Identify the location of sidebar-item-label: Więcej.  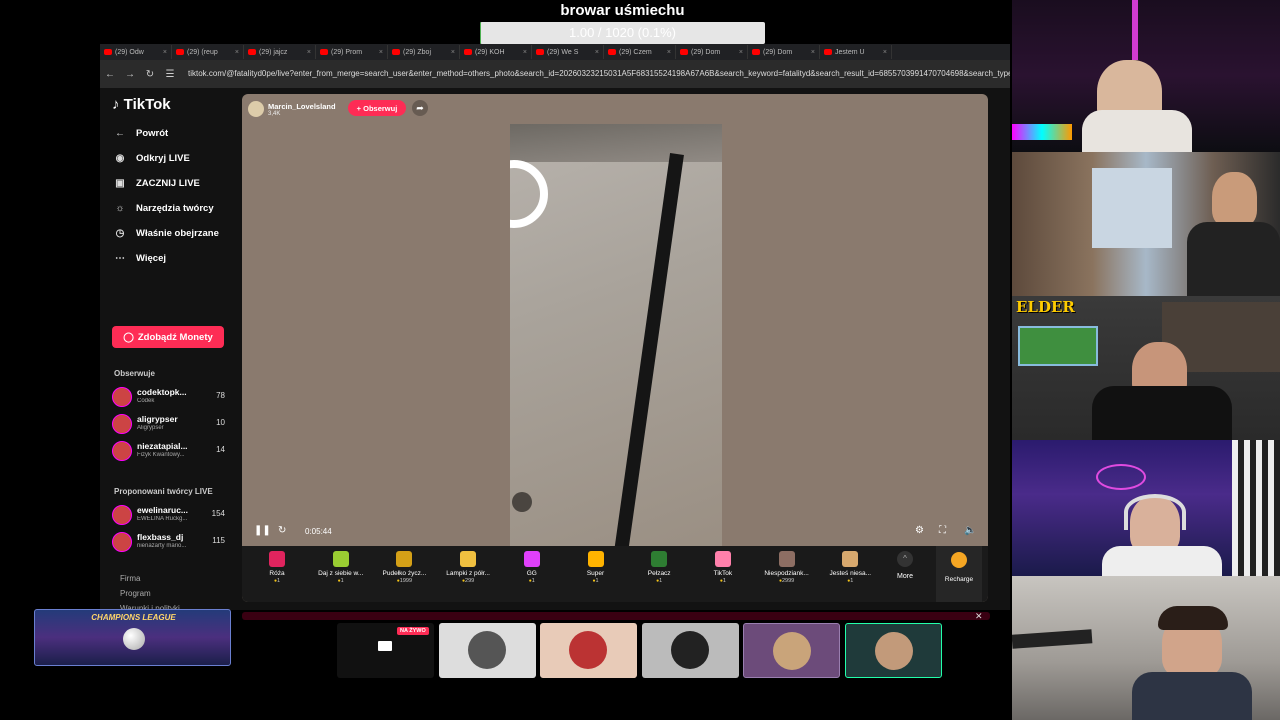
(151, 258).